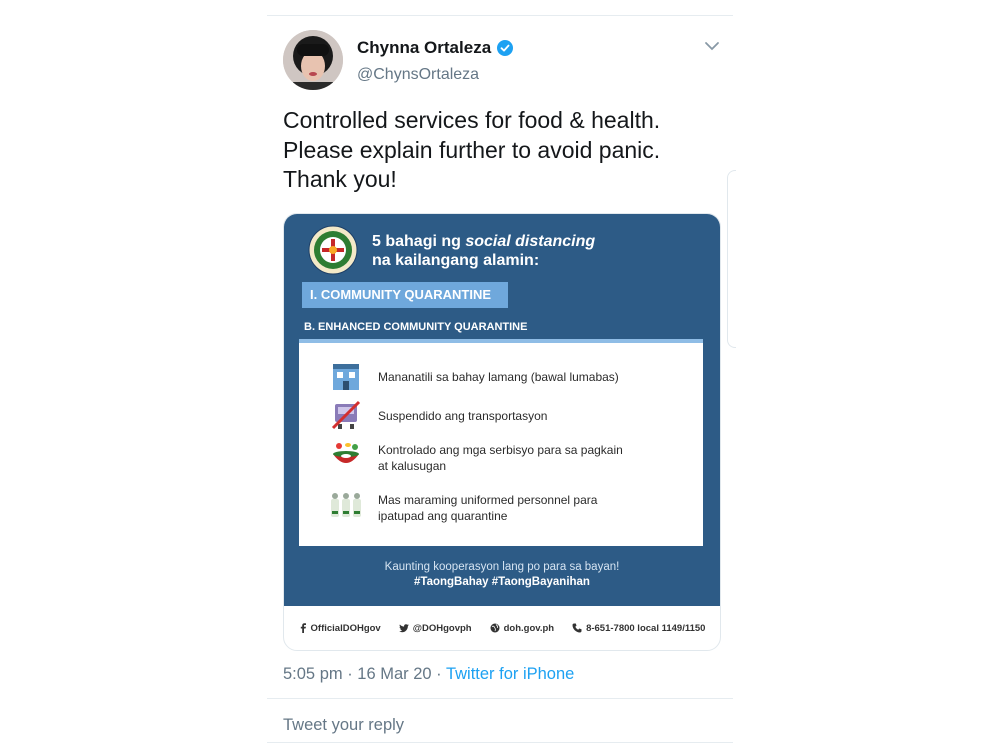 This screenshot has width=1000, height=750. Describe the element at coordinates (343, 725) in the screenshot. I see `reply-input: Tweet your reply` at that location.